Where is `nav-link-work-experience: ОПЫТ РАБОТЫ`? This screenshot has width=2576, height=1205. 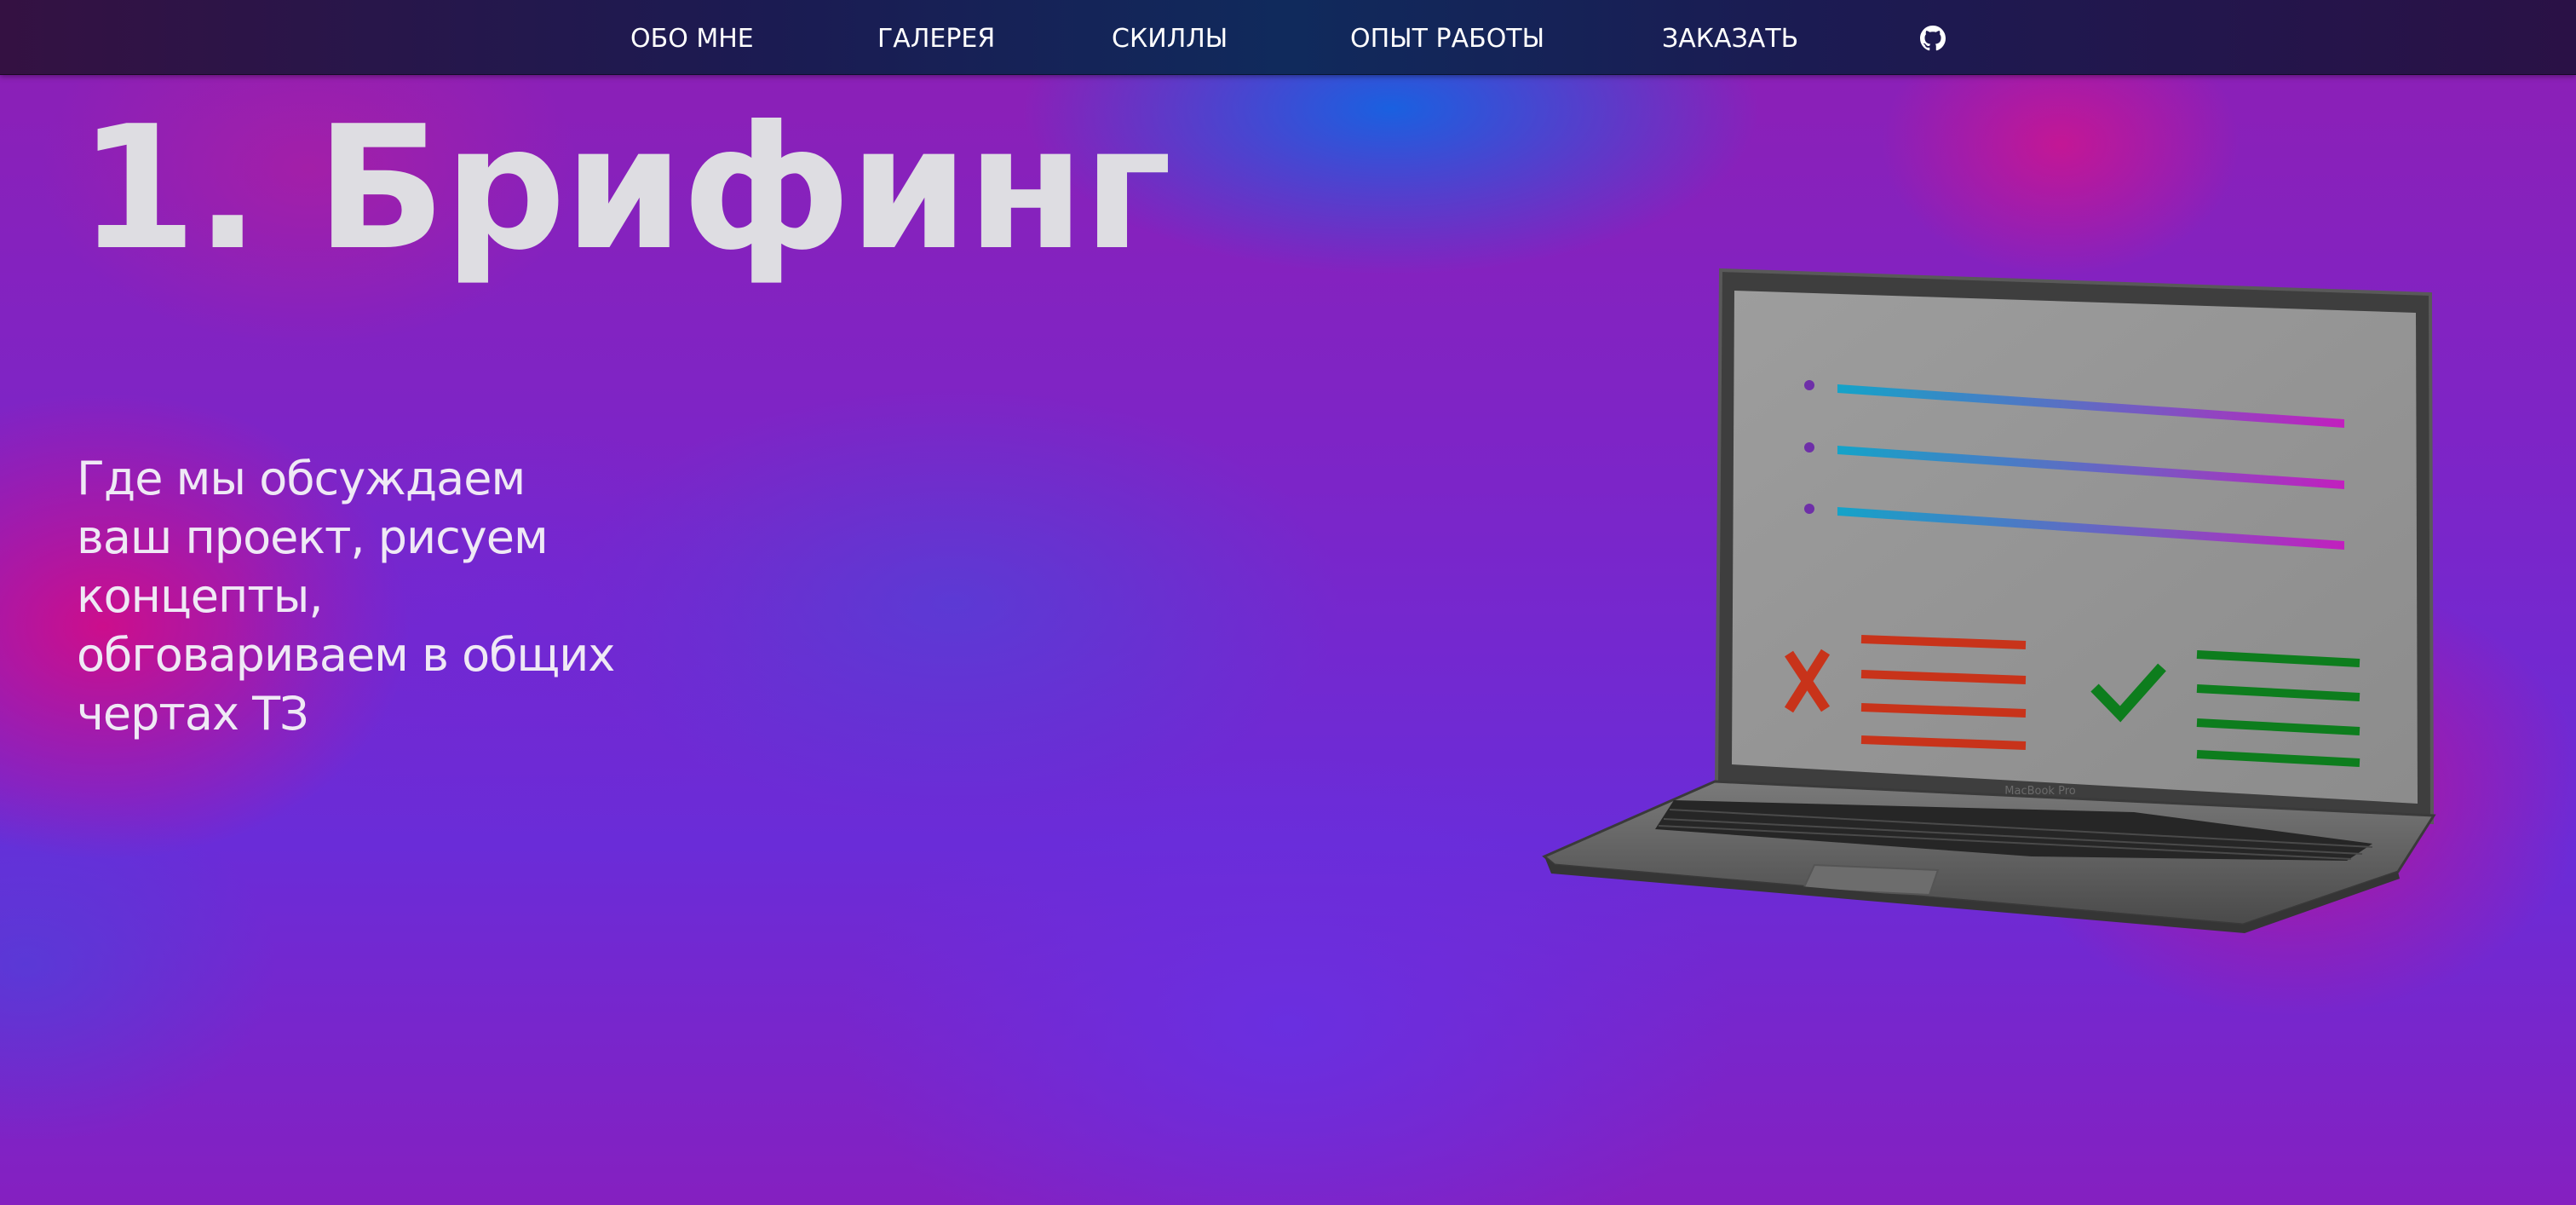 nav-link-work-experience: ОПЫТ РАБОТЫ is located at coordinates (1447, 37).